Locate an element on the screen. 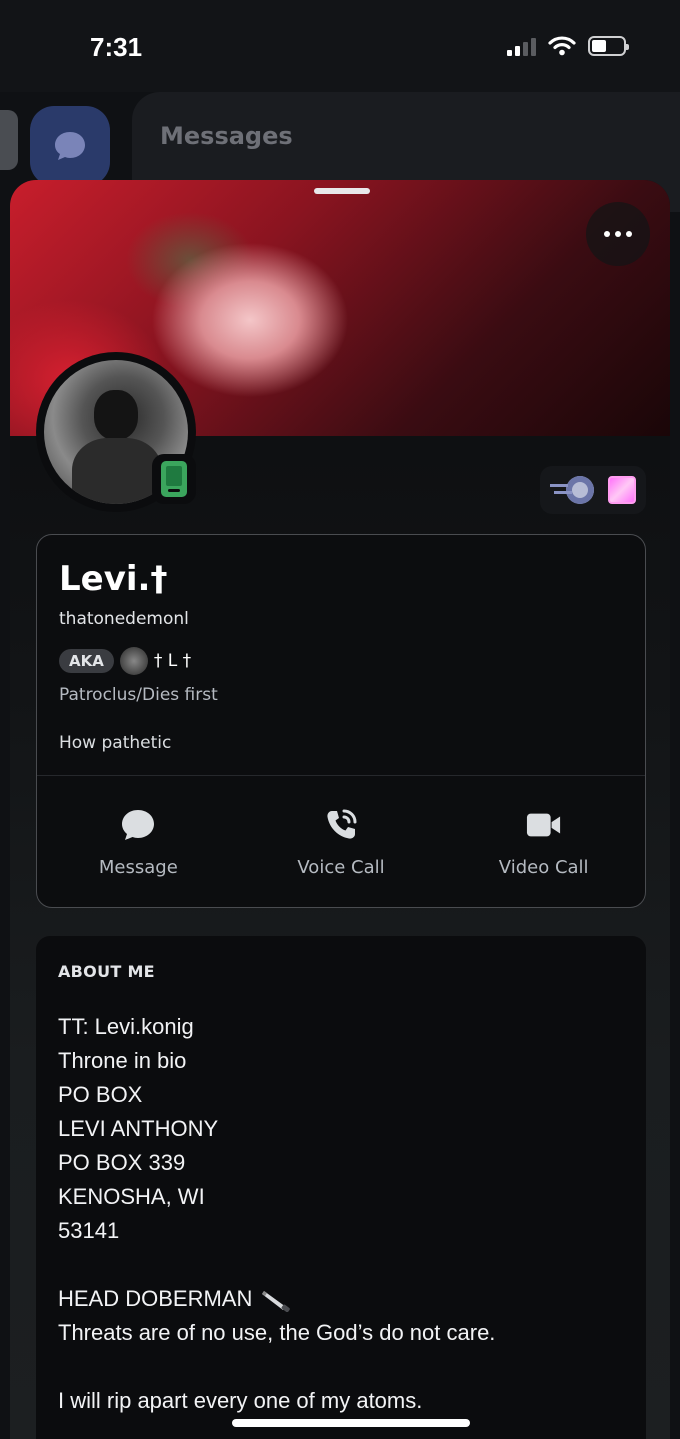  username: thatonedemonl is located at coordinates (124, 619).